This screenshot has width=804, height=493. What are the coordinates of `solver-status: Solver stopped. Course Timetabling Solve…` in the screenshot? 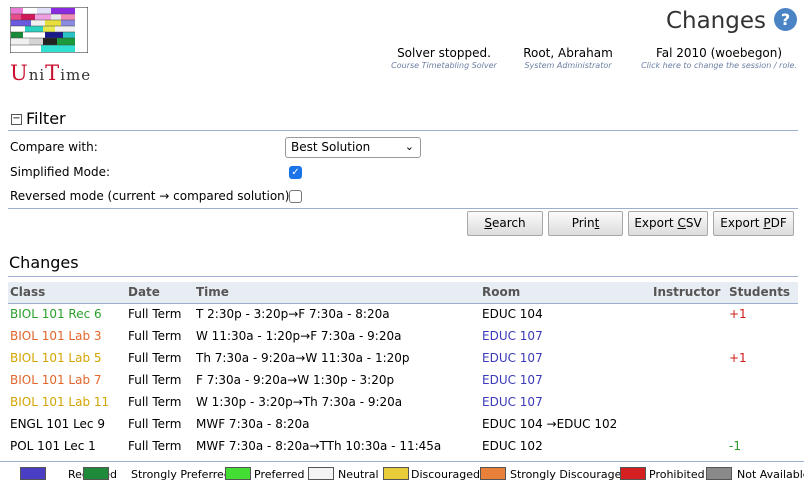 It's located at (444, 58).